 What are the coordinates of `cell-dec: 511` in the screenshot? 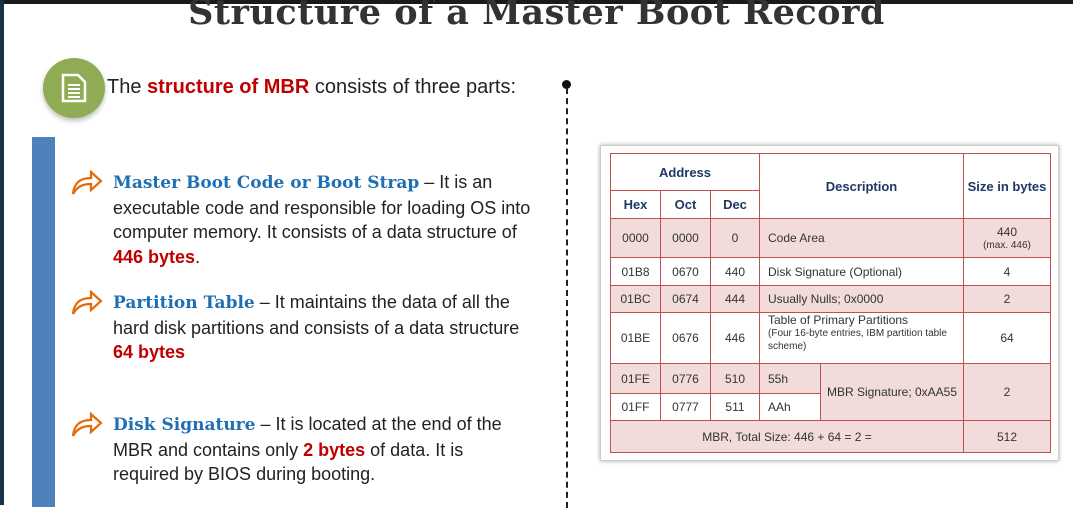 It's located at (735, 407).